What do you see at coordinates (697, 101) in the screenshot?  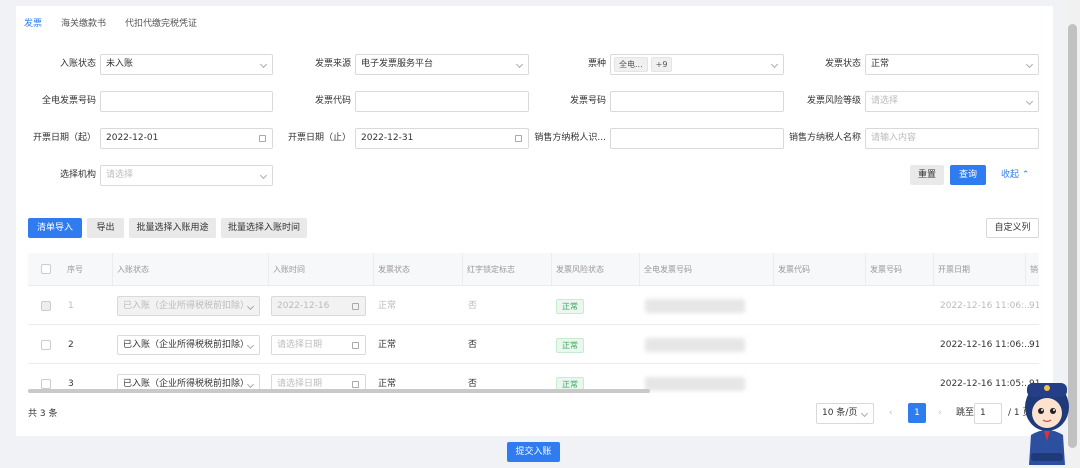 I see `invoice-no-input` at bounding box center [697, 101].